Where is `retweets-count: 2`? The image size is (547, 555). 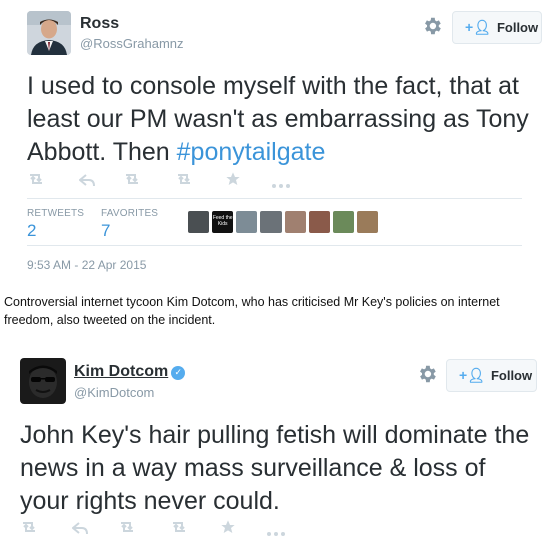
retweets-count: 2 is located at coordinates (32, 230).